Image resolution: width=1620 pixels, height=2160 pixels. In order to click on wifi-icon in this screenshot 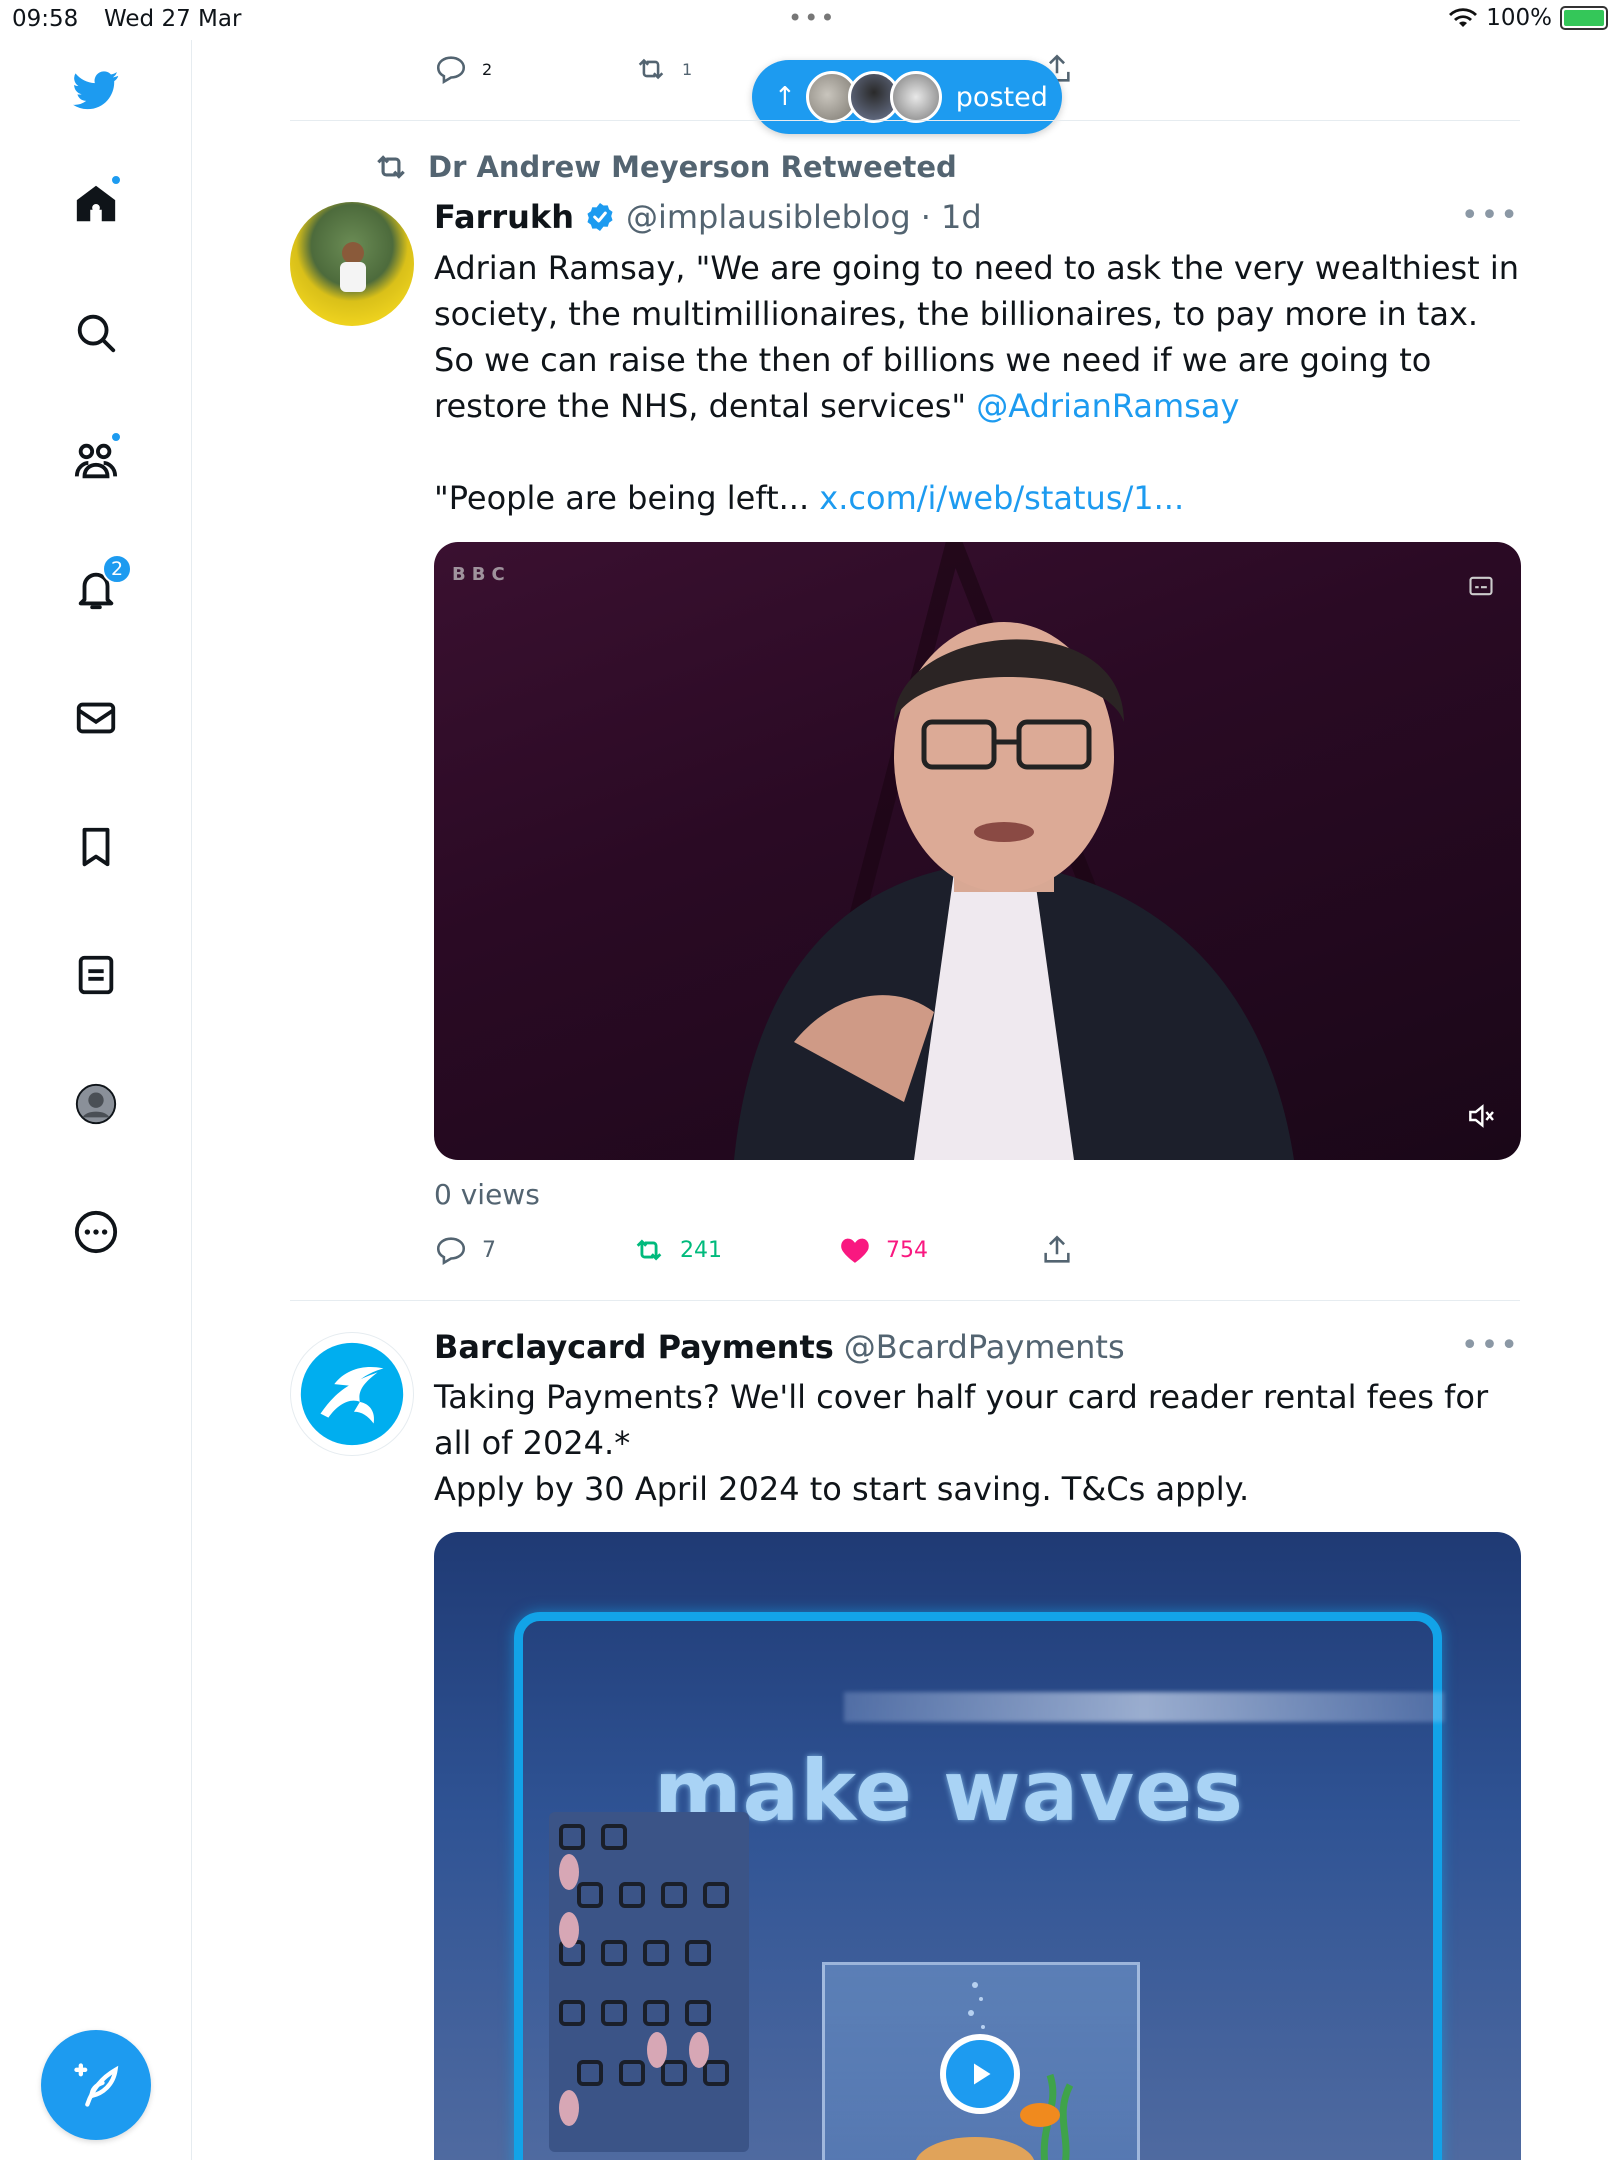, I will do `click(1463, 17)`.